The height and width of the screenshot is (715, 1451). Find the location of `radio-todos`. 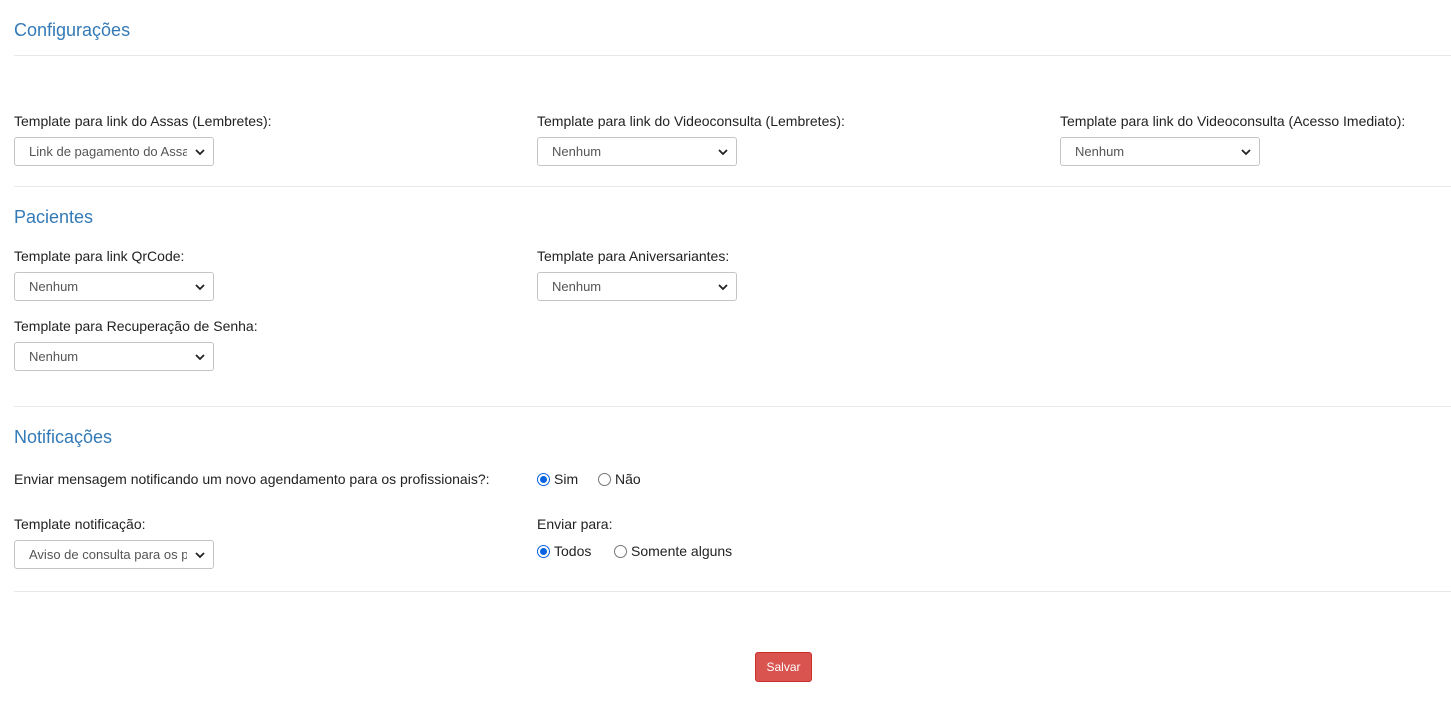

radio-todos is located at coordinates (543, 551).